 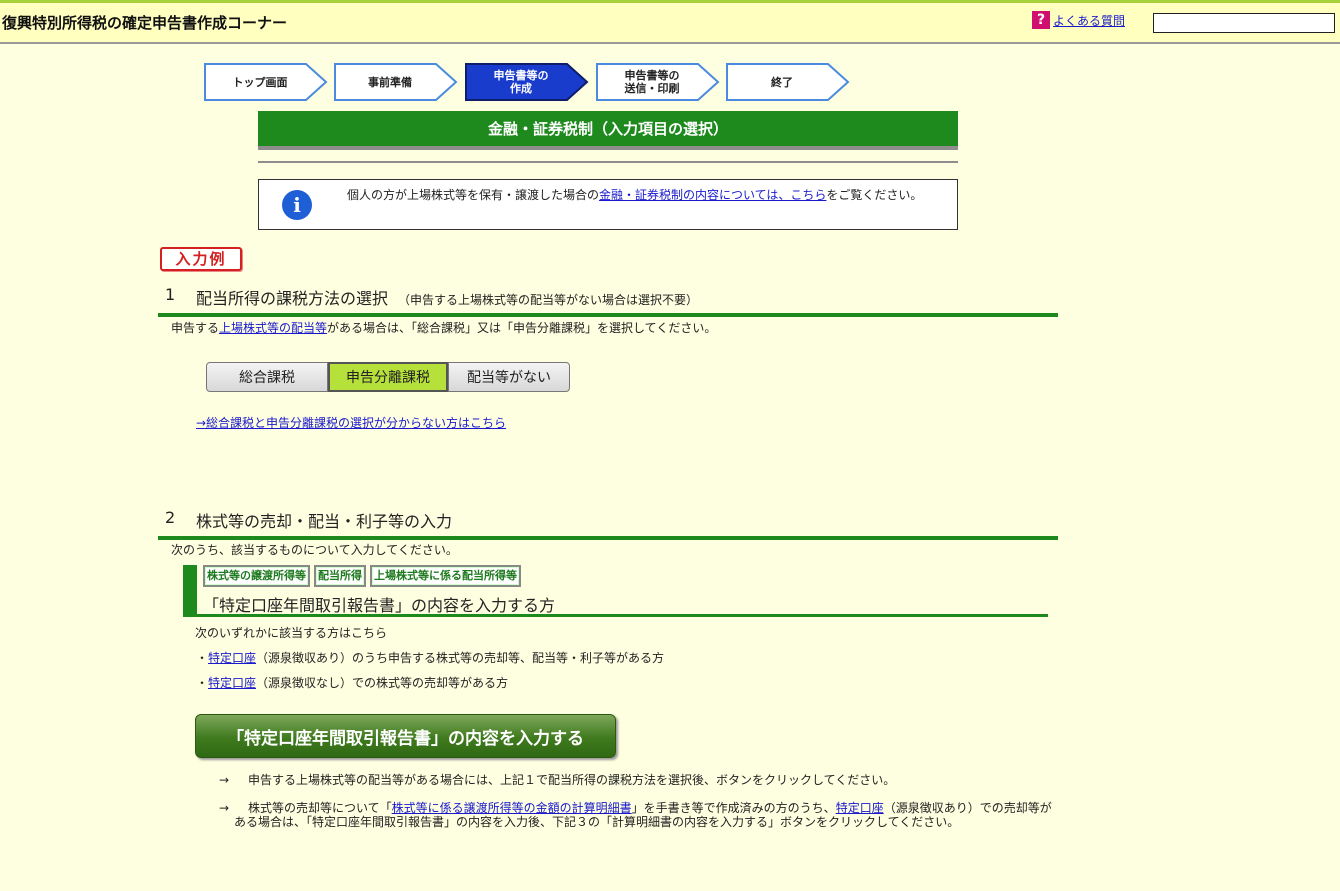 I want to click on option-separate: 申告分離課税, so click(x=388, y=377).